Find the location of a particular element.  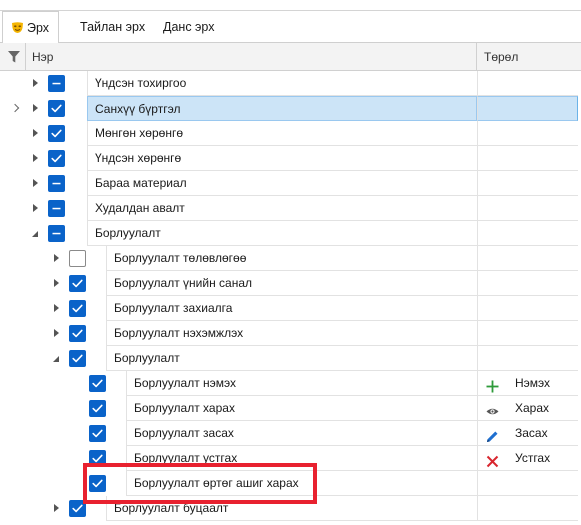

row-name: Борлуулалт нэмэх is located at coordinates (301, 383).